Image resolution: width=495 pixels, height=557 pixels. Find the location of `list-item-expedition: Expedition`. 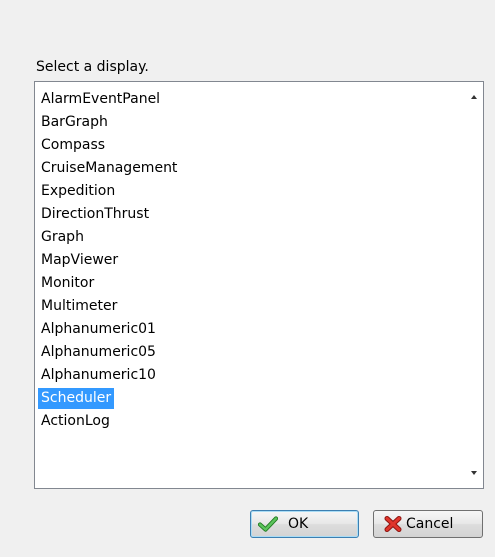

list-item-expedition: Expedition is located at coordinates (250, 191).